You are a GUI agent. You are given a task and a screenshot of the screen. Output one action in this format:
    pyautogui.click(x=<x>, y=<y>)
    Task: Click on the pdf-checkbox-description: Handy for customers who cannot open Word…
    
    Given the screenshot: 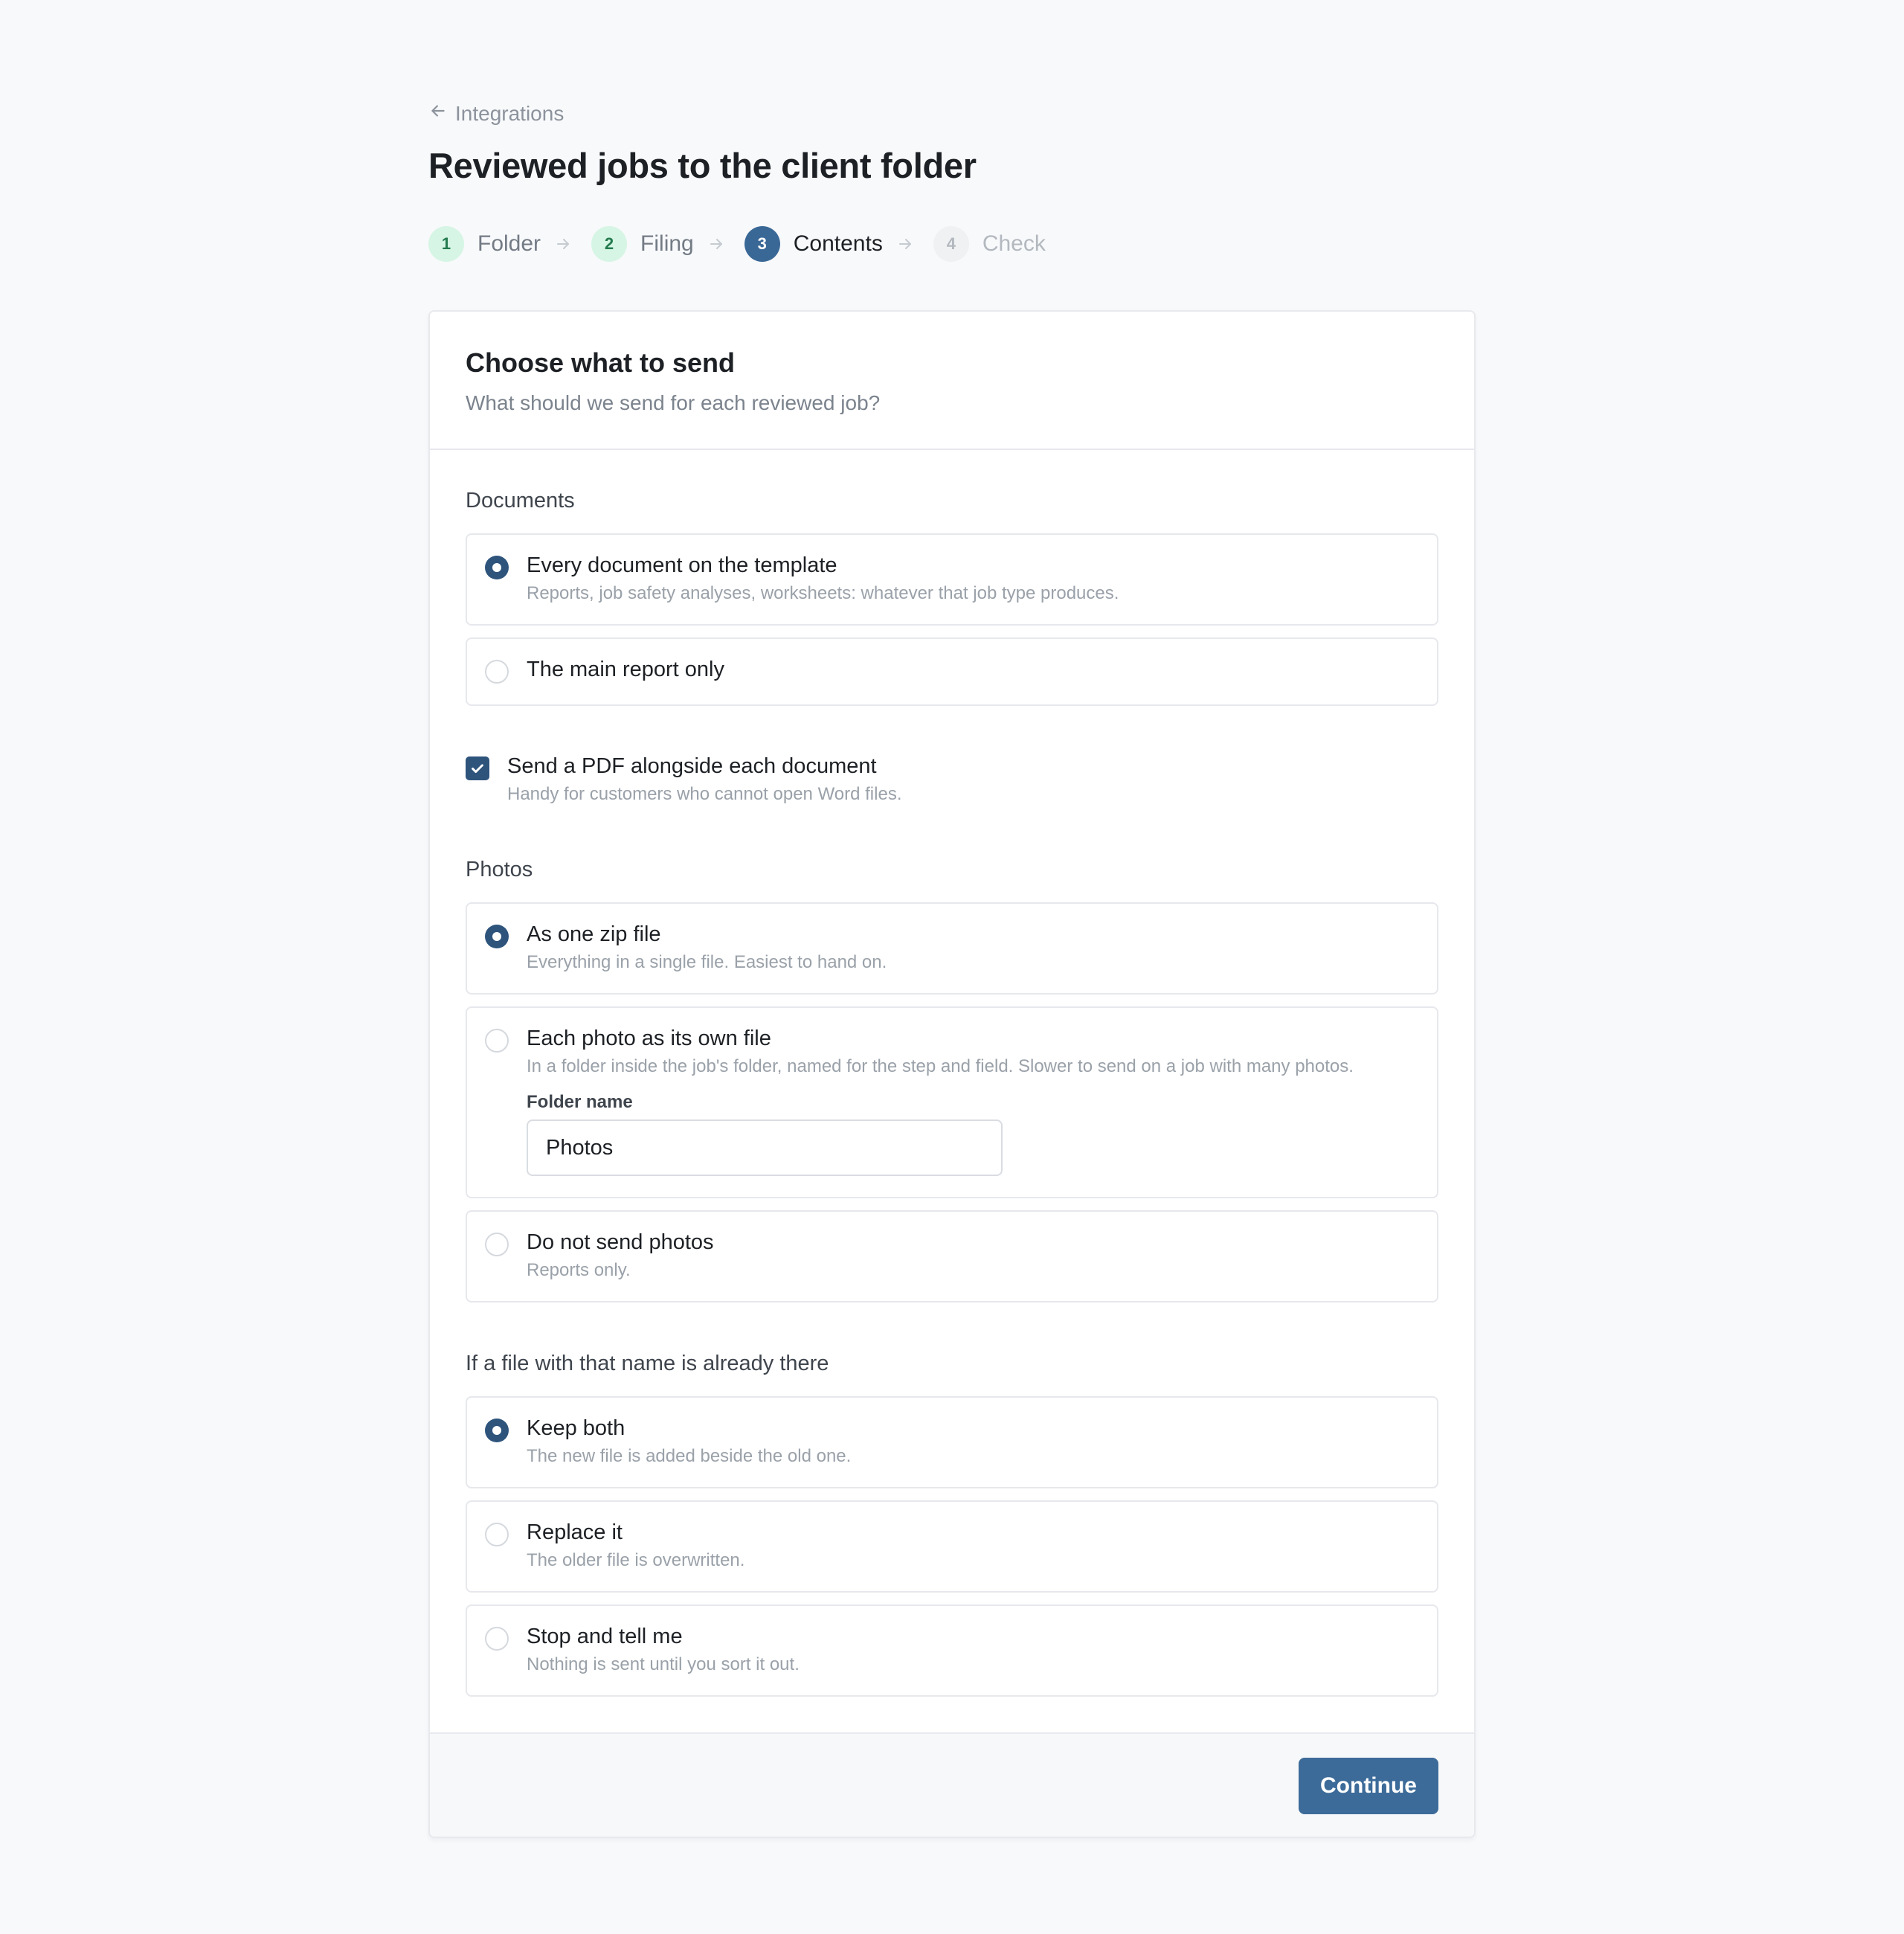 What is the action you would take?
    pyautogui.click(x=705, y=794)
    